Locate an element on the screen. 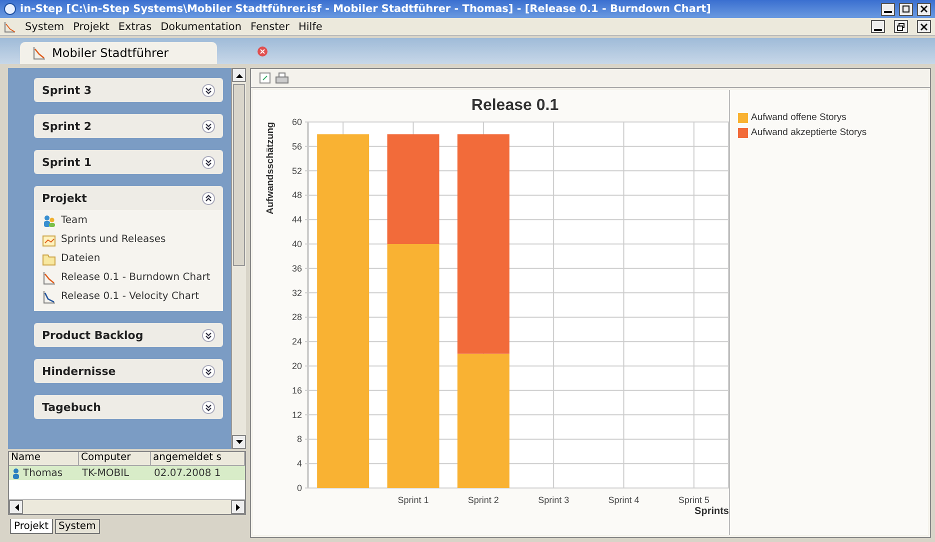  panel-title: Projekt is located at coordinates (64, 198).